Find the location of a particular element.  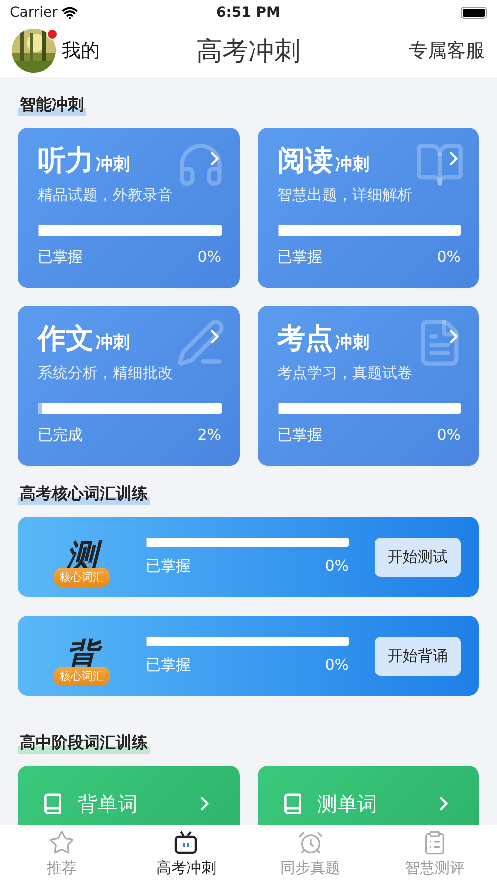

start-button: 开始背诵 is located at coordinates (418, 656).